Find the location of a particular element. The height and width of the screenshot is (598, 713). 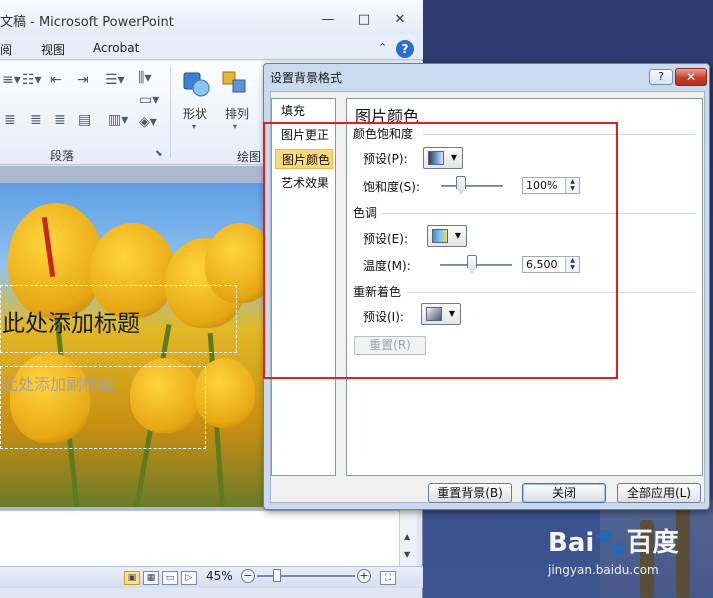

align-text-icon: ▭▾ is located at coordinates (149, 100).